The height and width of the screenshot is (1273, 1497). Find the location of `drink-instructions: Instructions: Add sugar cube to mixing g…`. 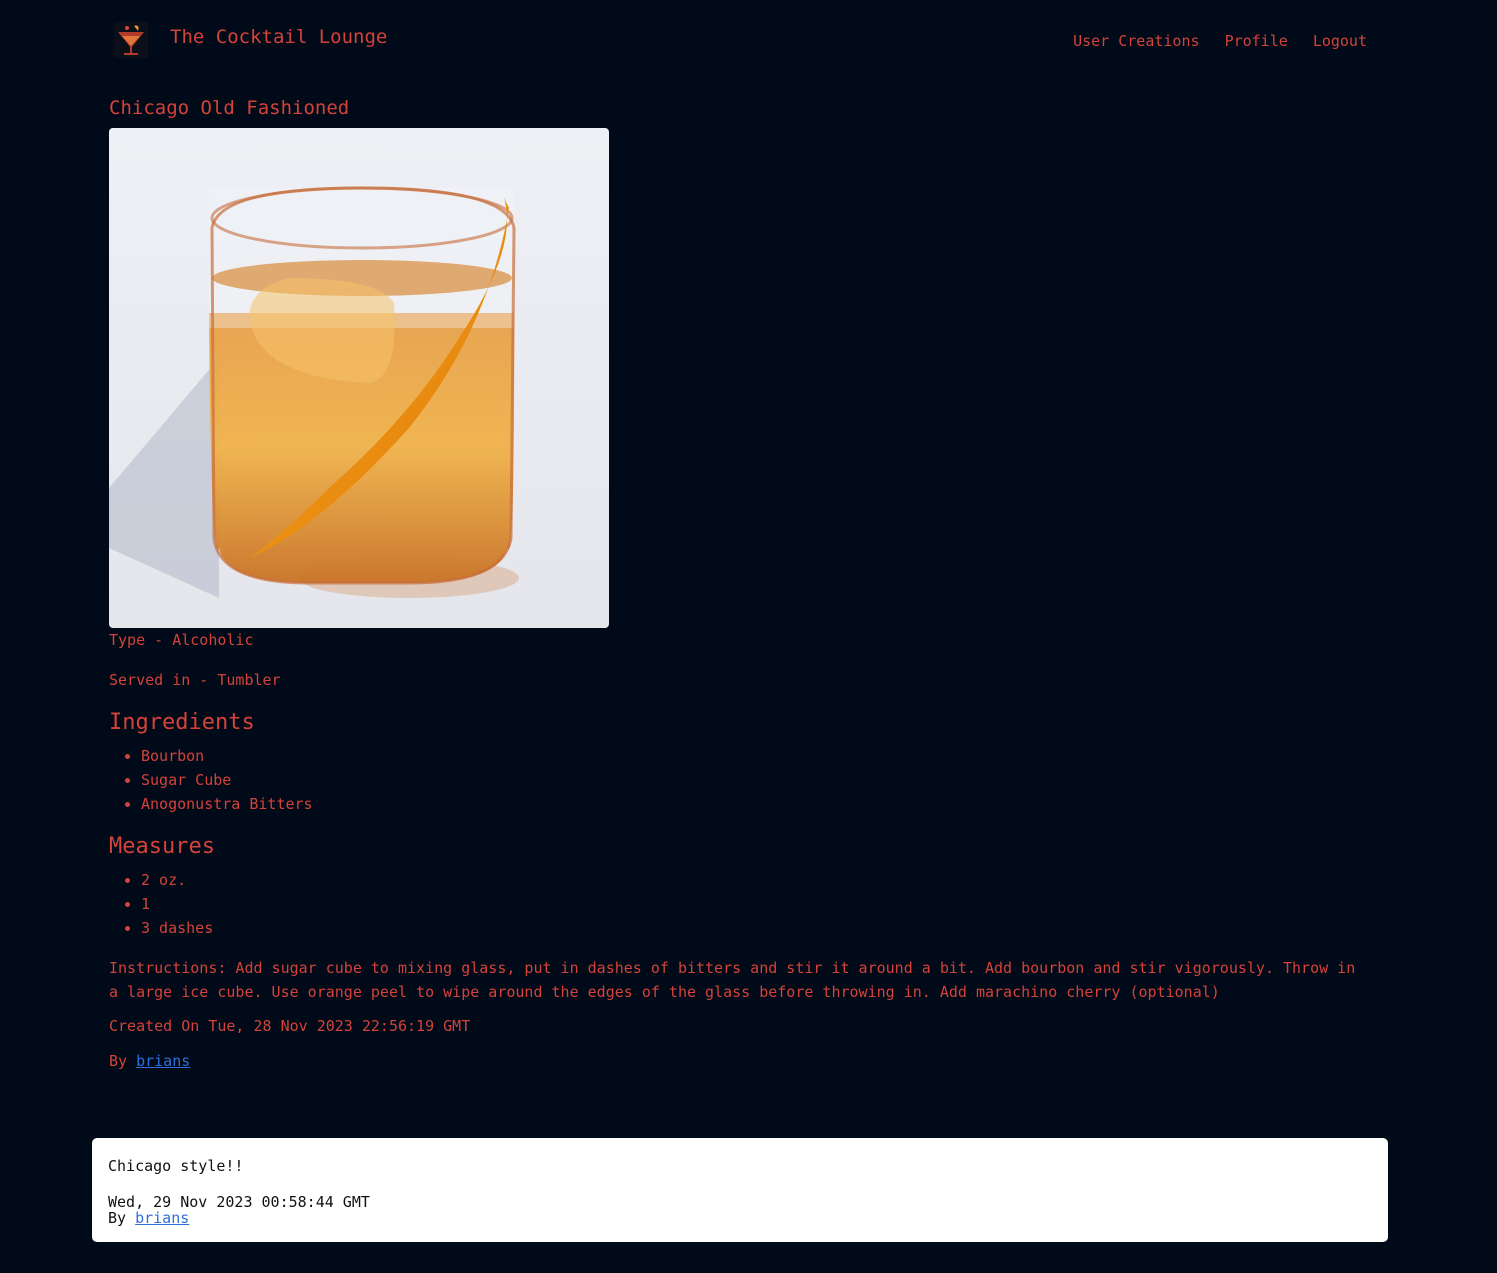

drink-instructions: Instructions: Add sugar cube to mixing g… is located at coordinates (732, 980).